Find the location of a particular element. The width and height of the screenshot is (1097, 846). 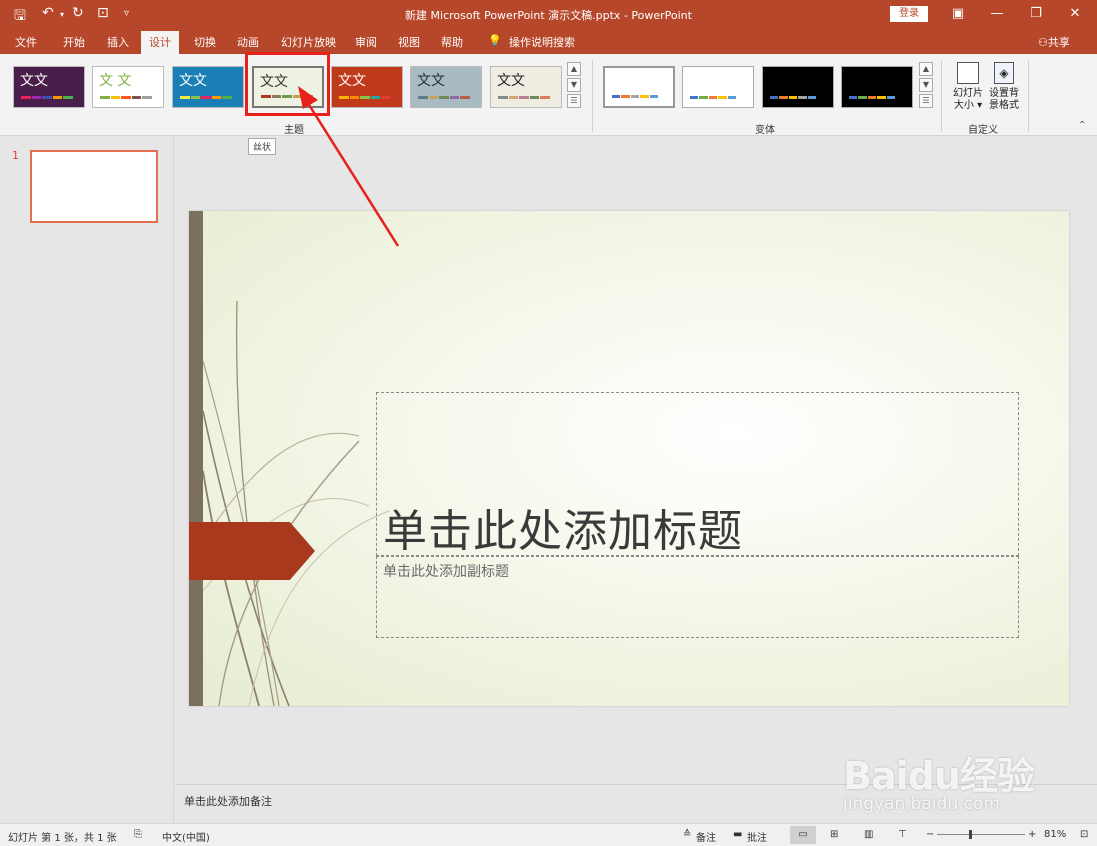

person-icon: ⚇ is located at coordinates (1043, 42).